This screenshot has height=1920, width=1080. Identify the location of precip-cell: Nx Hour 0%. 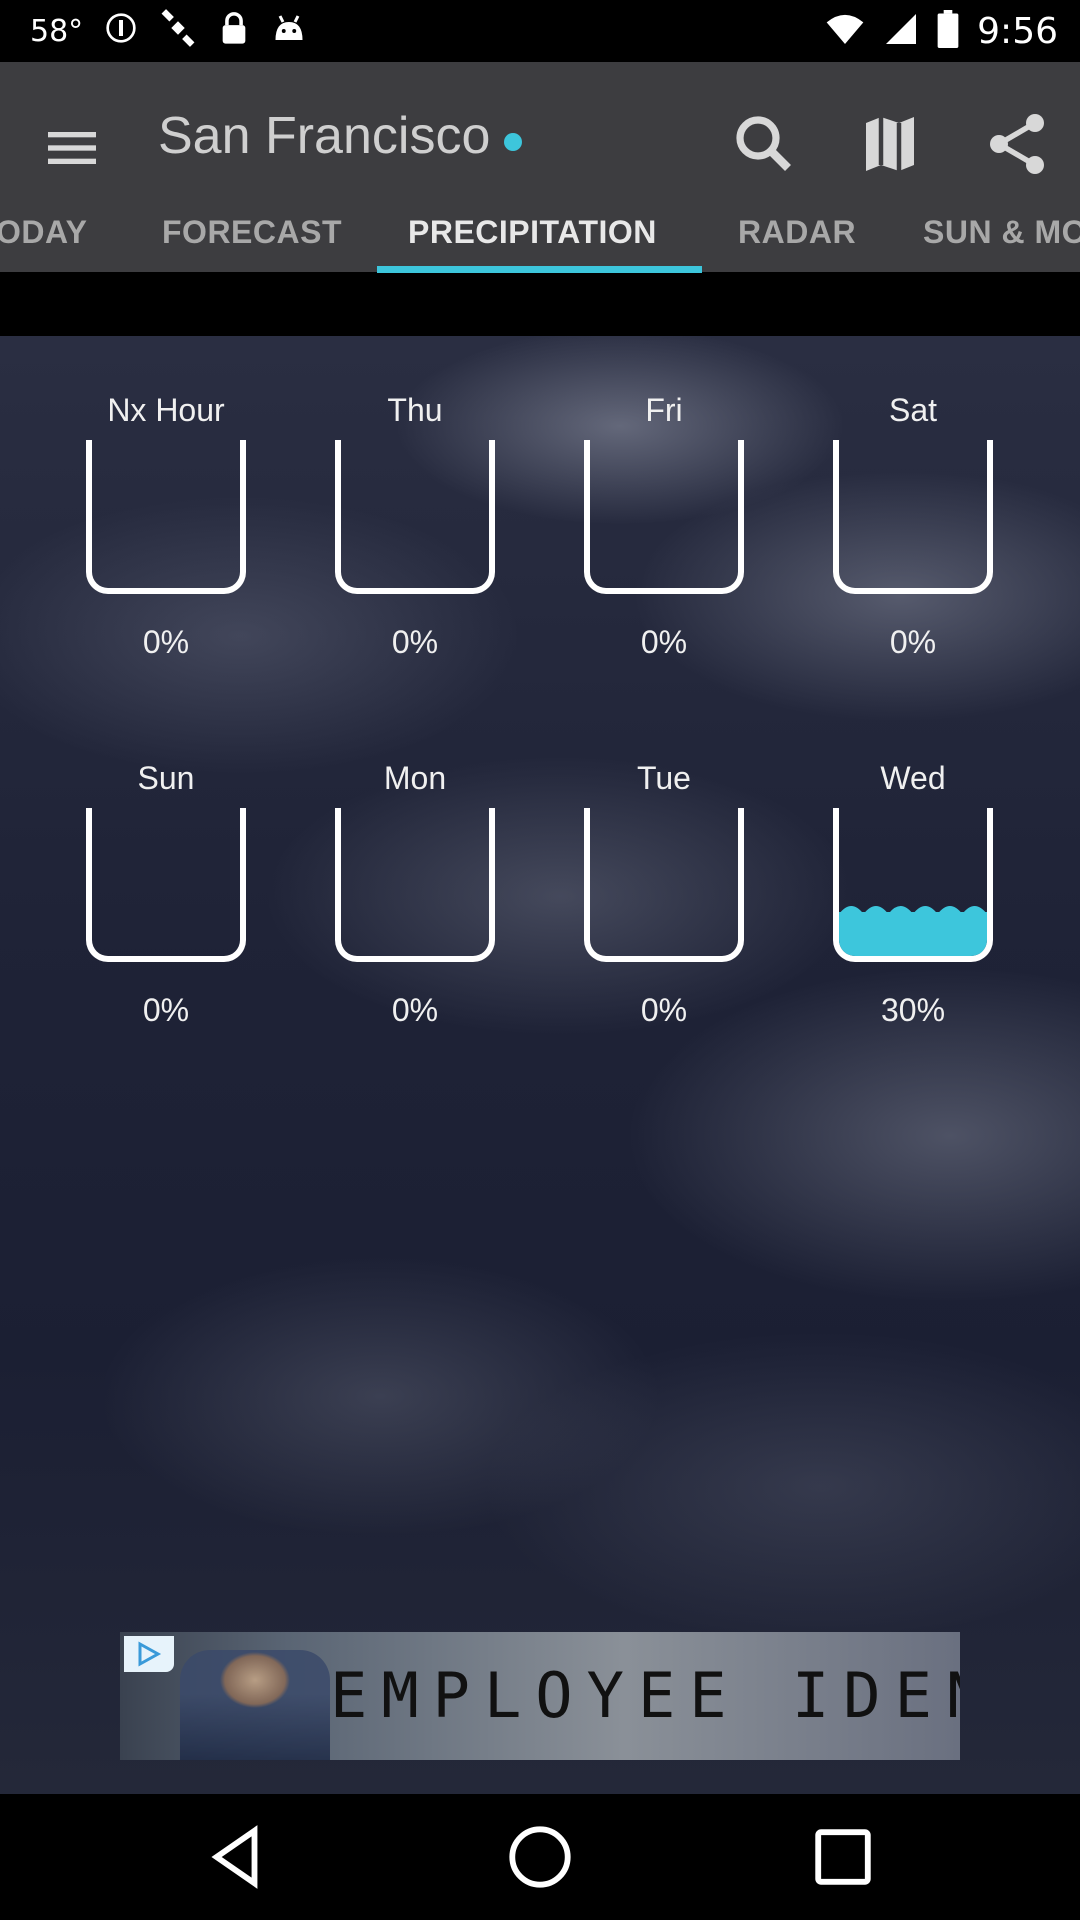
(166, 526).